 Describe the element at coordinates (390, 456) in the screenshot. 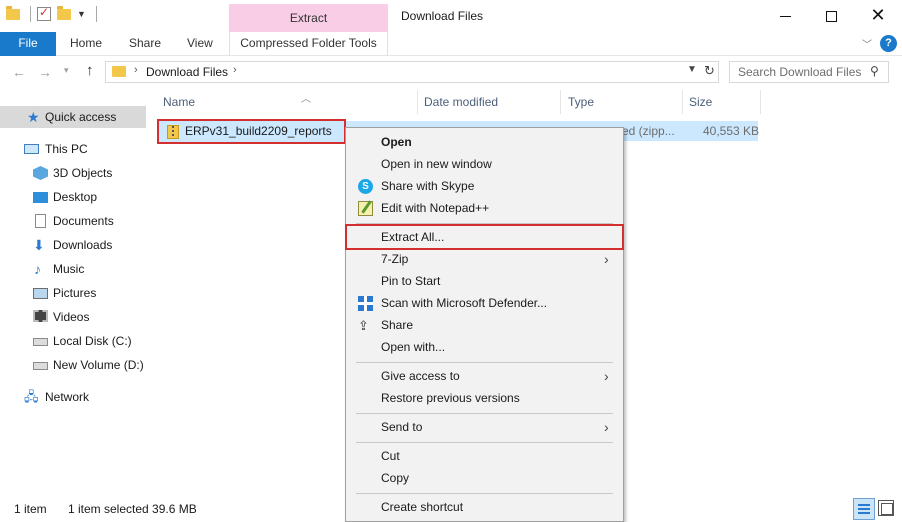

I see `menu-item-label: Cut` at that location.